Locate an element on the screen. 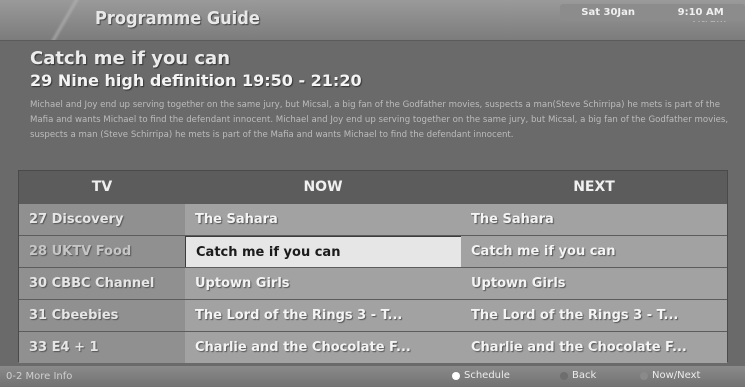 The height and width of the screenshot is (387, 745). now-next-button: Now/Next is located at coordinates (670, 375).